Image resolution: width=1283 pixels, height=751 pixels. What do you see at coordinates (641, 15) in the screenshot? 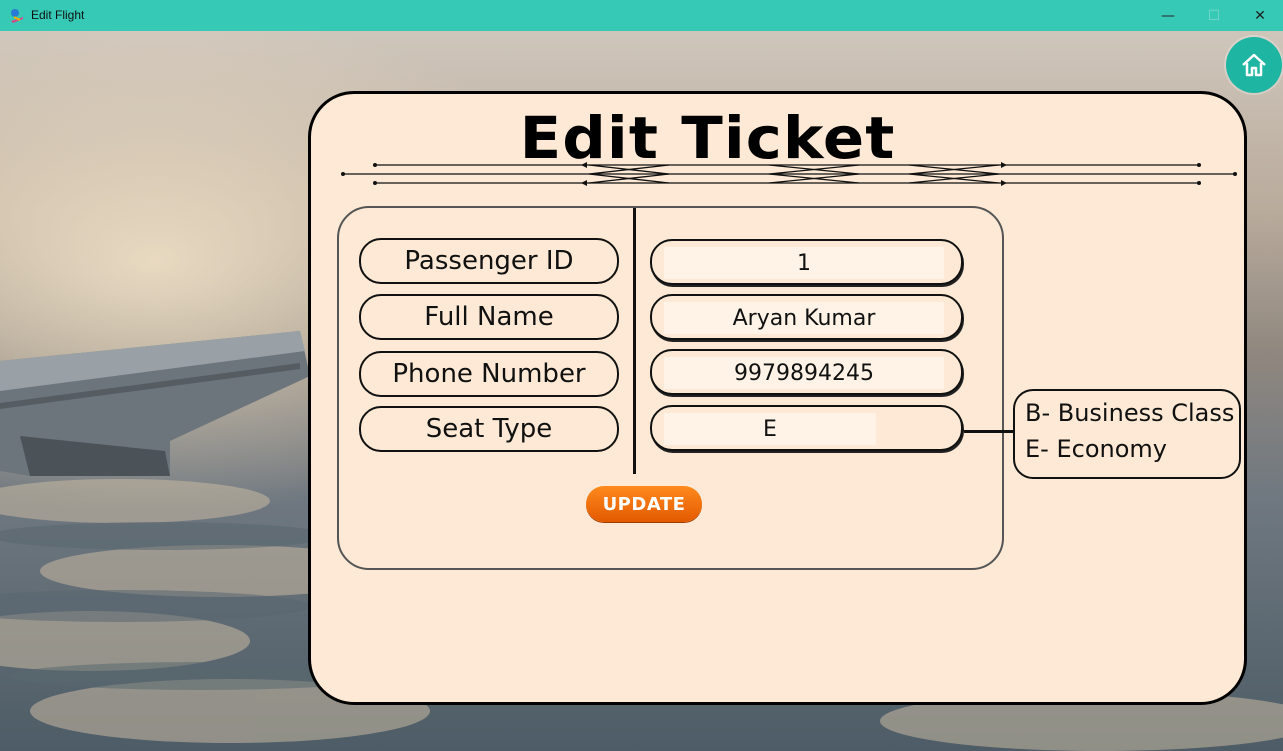
I see `title-bar: Edit Flight — ☐ ✕` at bounding box center [641, 15].